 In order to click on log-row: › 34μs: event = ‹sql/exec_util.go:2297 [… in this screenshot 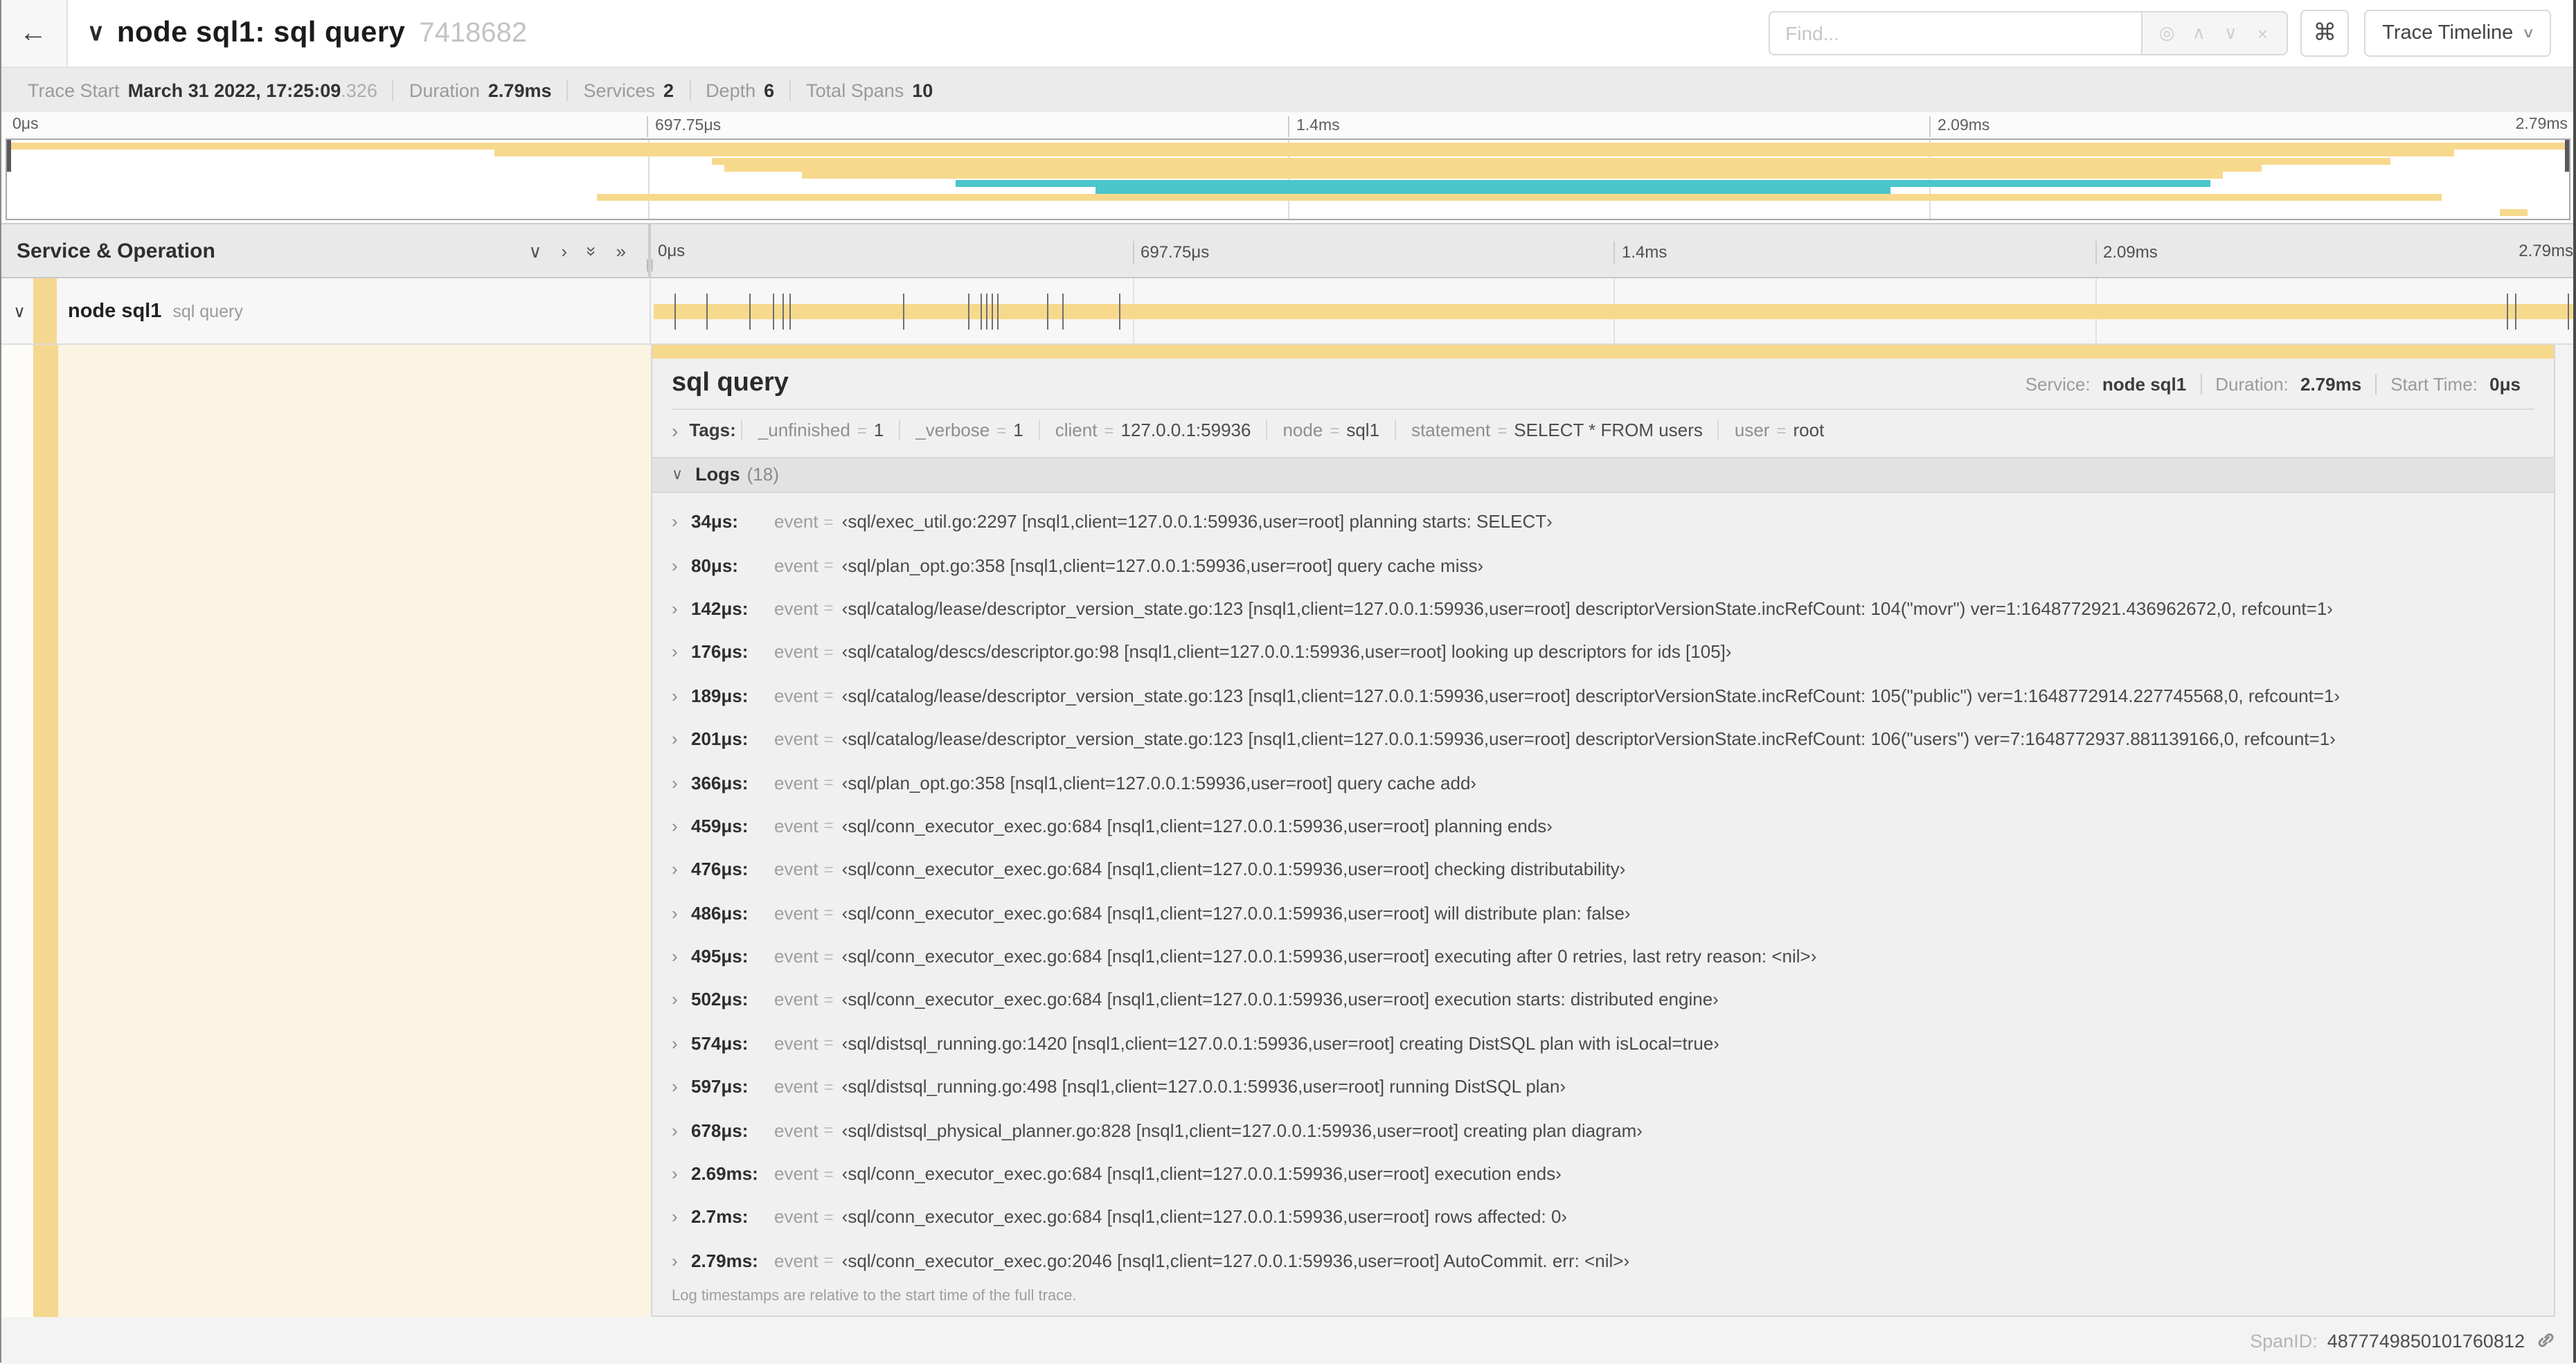, I will do `click(1603, 522)`.